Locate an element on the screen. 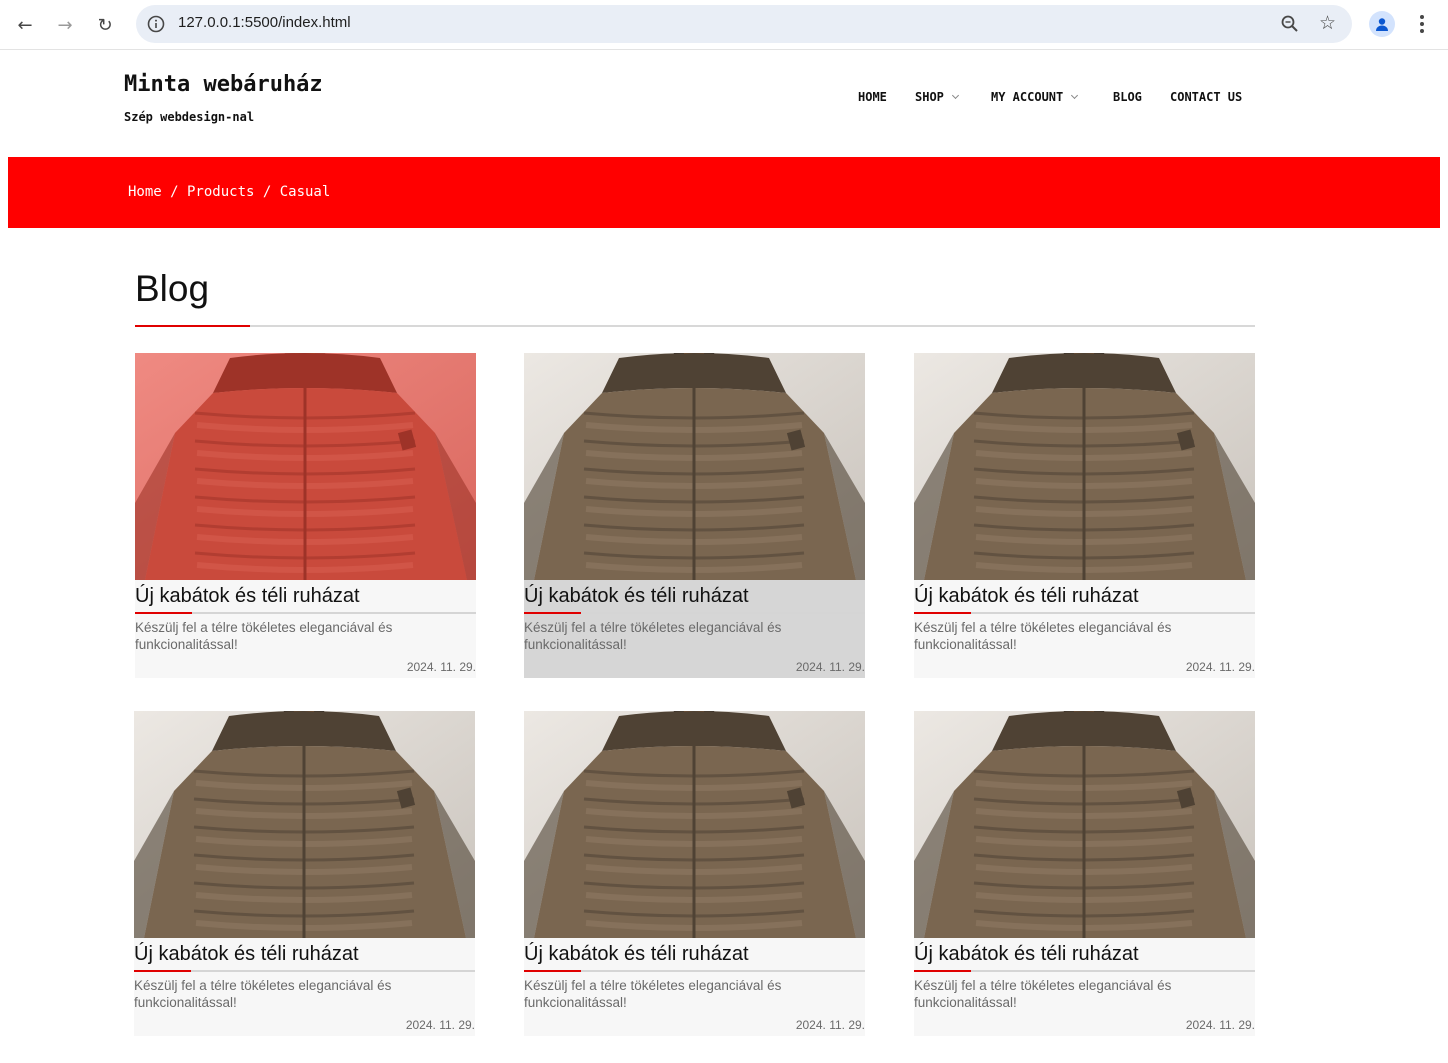 The width and height of the screenshot is (1448, 1063). title-divider-accent is located at coordinates (192, 326).